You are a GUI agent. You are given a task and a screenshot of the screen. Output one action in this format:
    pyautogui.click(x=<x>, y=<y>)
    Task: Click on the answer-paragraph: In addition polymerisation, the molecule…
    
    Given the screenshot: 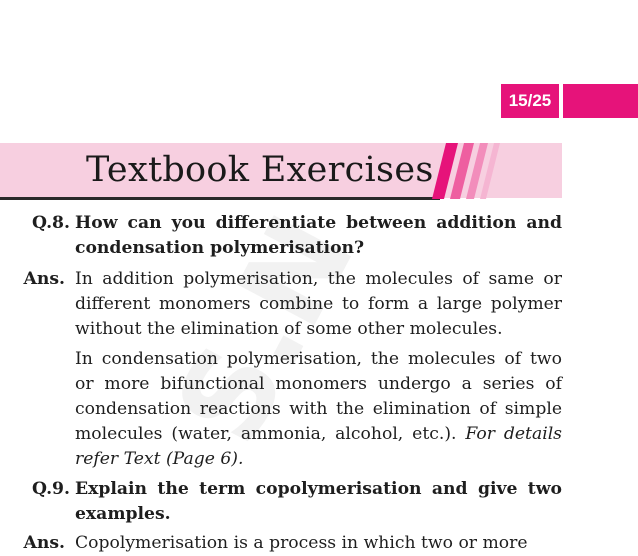 What is the action you would take?
    pyautogui.click(x=318, y=304)
    